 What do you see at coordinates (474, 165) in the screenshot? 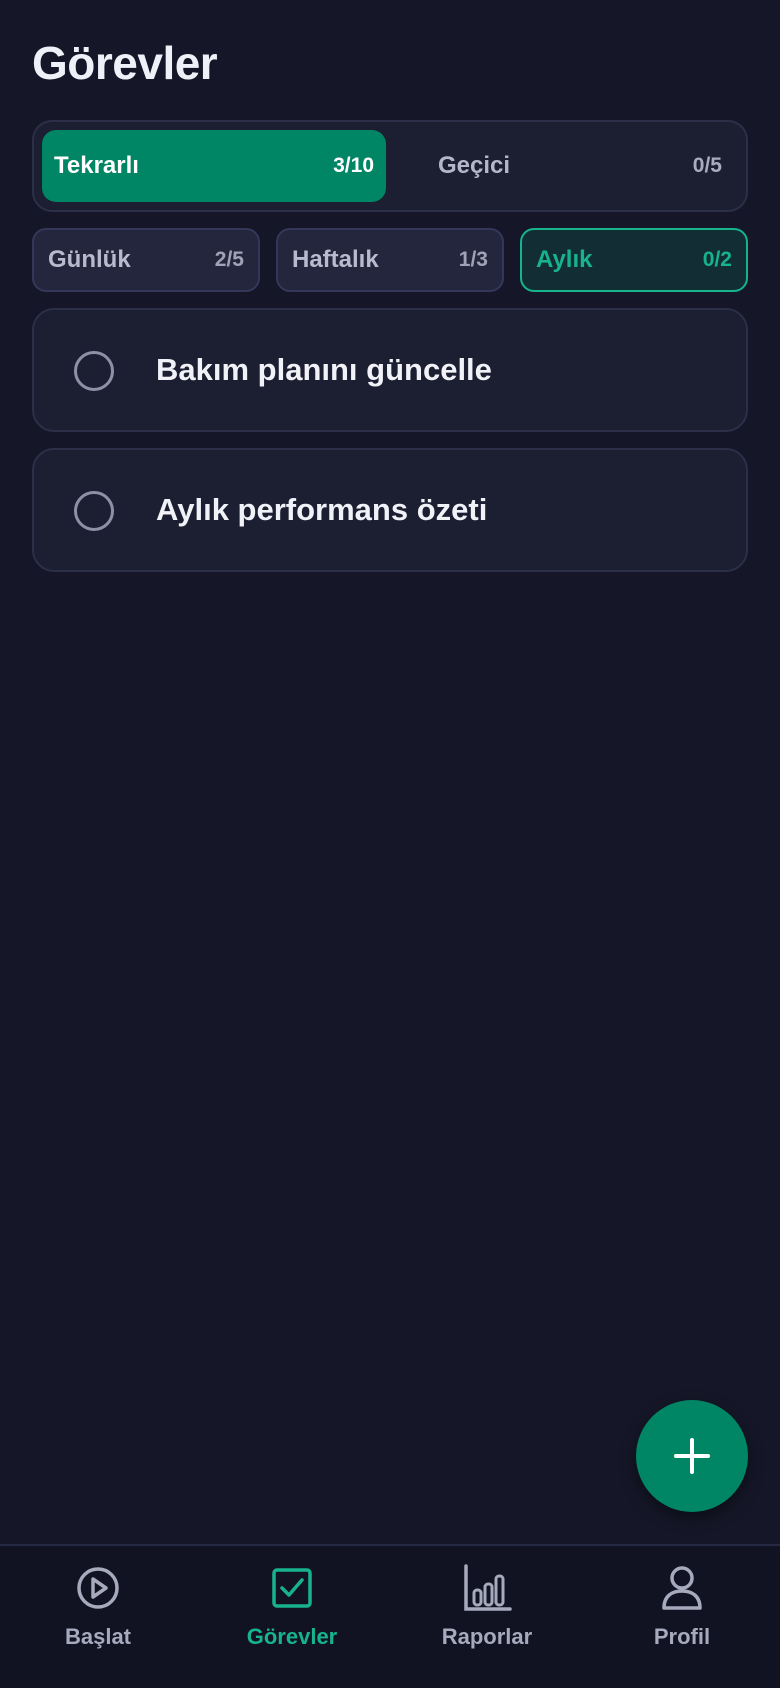
I see `tab-temporary-label: Geçici` at bounding box center [474, 165].